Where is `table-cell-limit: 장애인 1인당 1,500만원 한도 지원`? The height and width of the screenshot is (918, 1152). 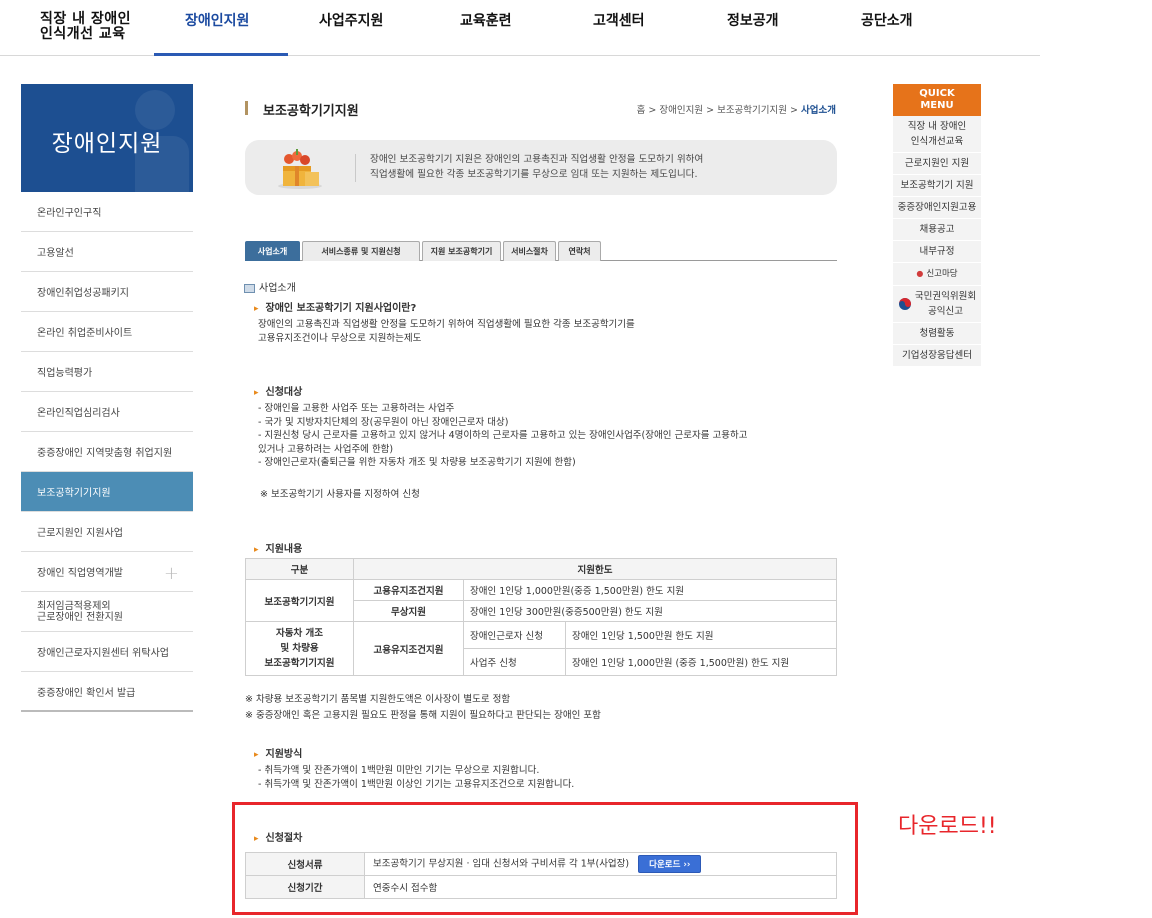 table-cell-limit: 장애인 1인당 1,500만원 한도 지원 is located at coordinates (701, 635).